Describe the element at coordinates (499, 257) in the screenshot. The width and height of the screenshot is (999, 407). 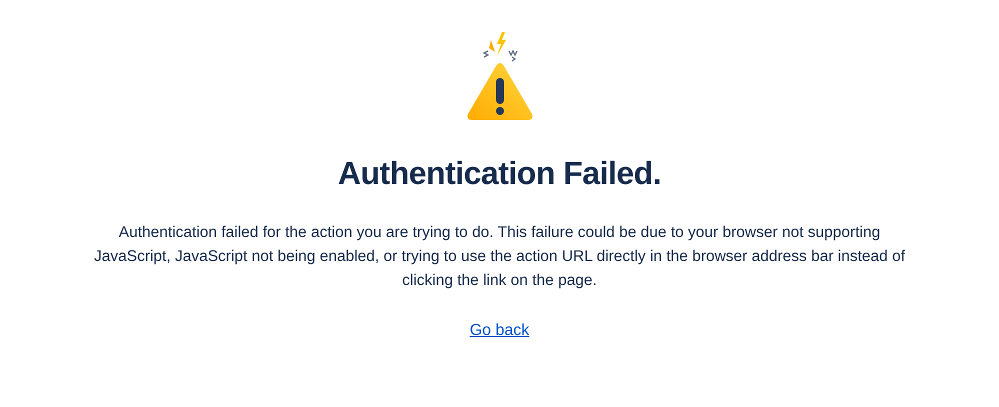
I see `error-message: Authentication failed for the action you are trying to do. This failure could be due to your browser not supporting JavaScript, JavaScript not being enabled, or trying to use the action URL directly in the browser address bar instead of clicking the link on the page.` at that location.